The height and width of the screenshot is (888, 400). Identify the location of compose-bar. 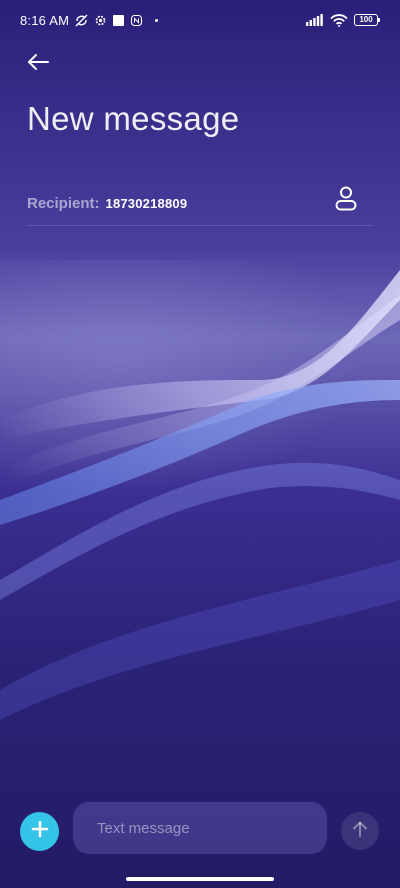
(200, 828).